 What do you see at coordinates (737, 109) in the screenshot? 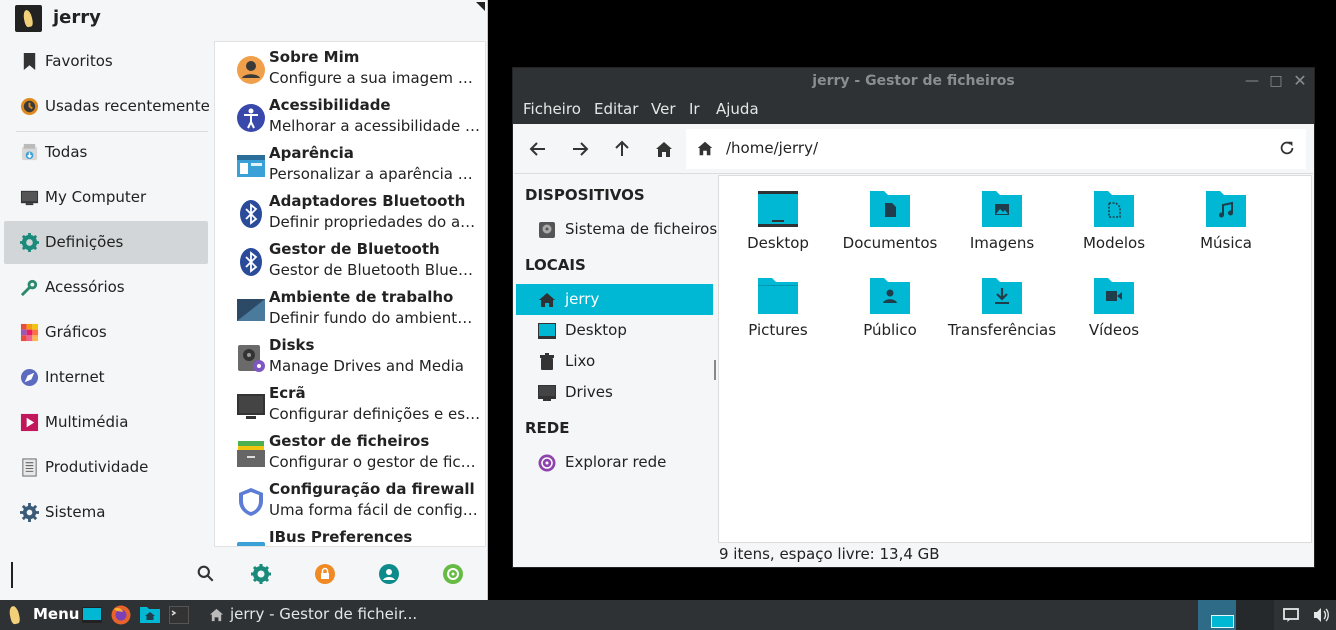
I see `menu-ajuda: Ajuda` at bounding box center [737, 109].